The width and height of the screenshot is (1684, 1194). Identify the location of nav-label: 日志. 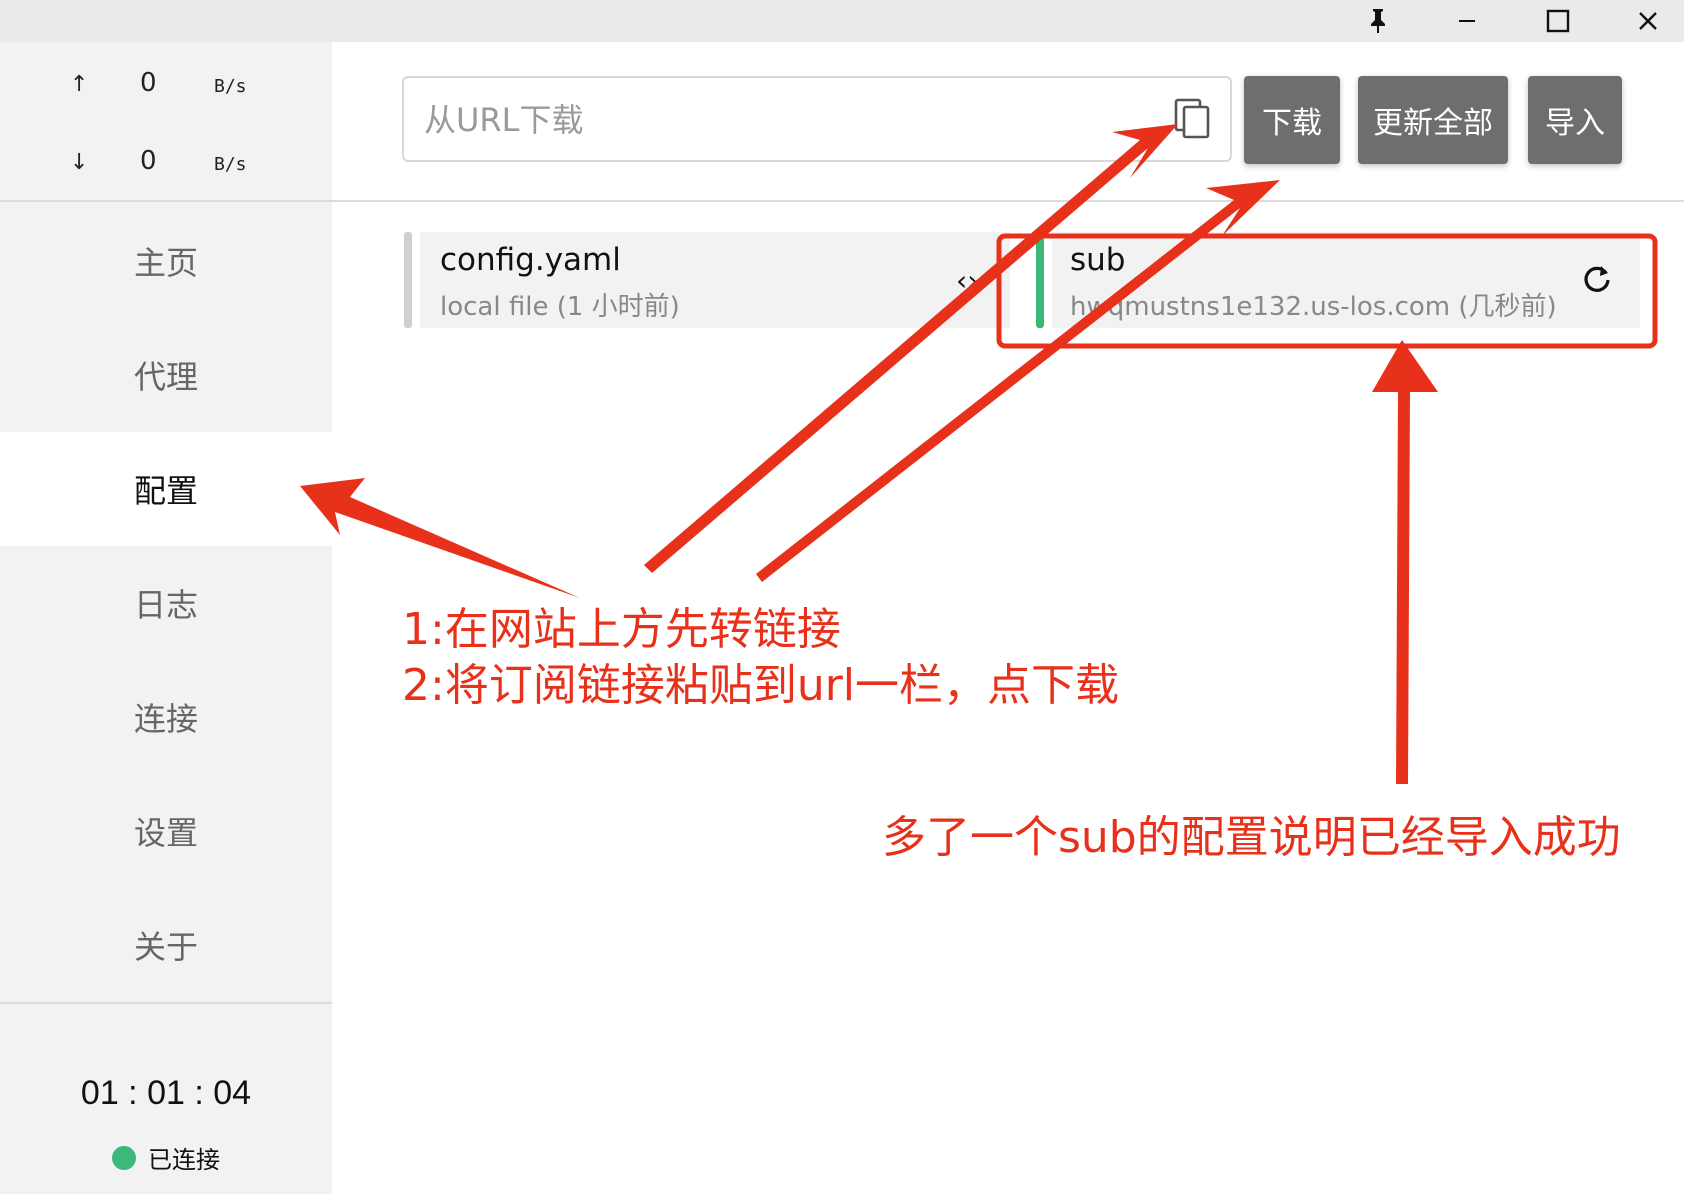
(165, 605).